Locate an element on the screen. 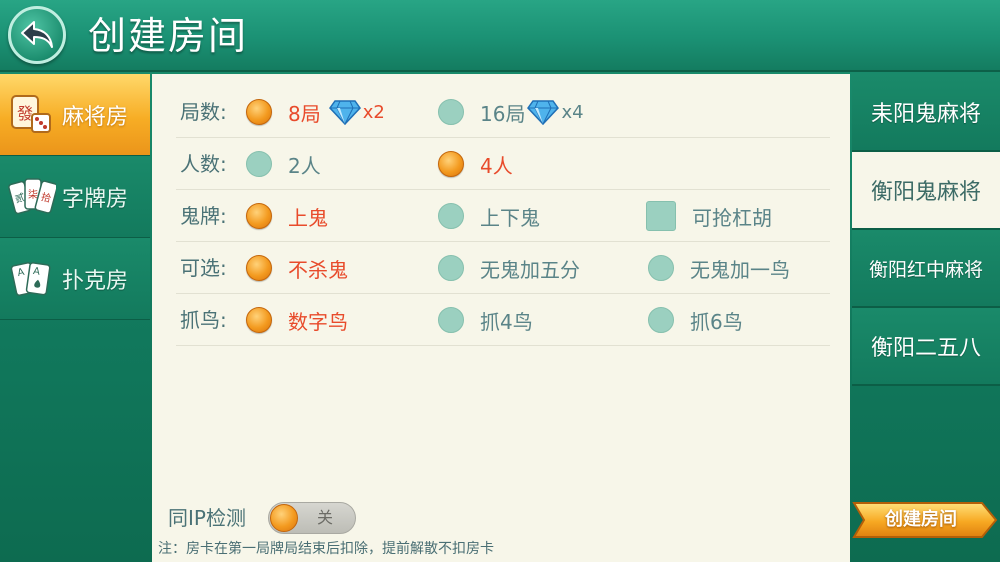 This screenshot has width=1000, height=562. optional-label: 可选: is located at coordinates (203, 268).